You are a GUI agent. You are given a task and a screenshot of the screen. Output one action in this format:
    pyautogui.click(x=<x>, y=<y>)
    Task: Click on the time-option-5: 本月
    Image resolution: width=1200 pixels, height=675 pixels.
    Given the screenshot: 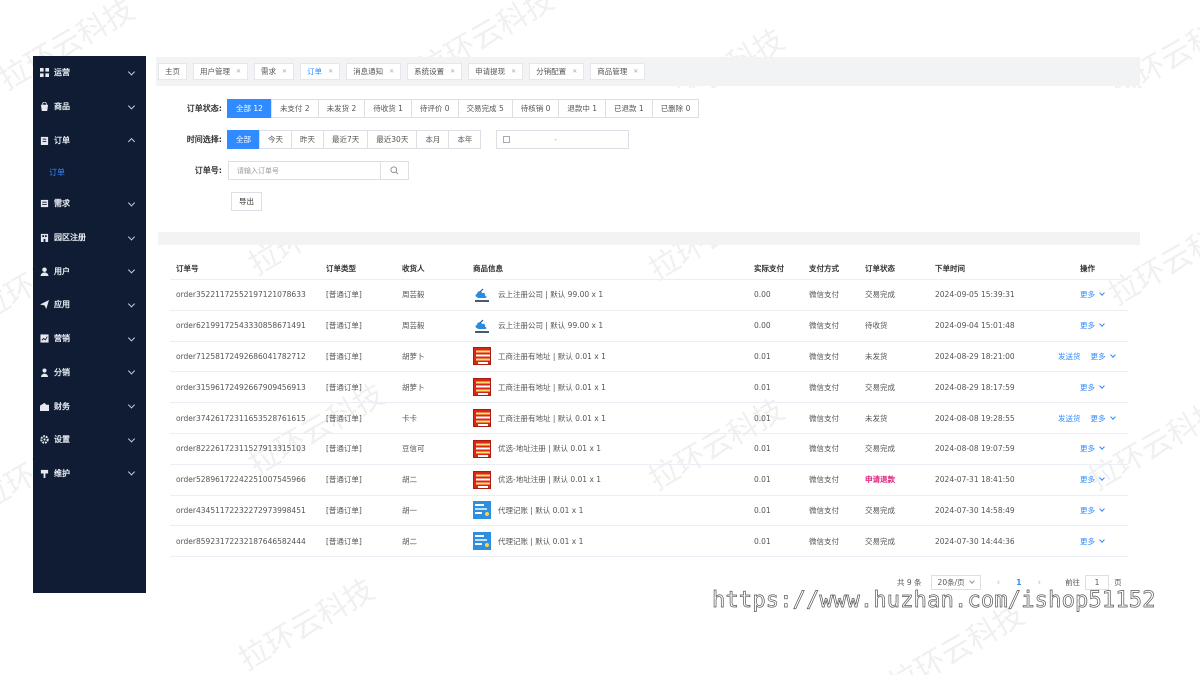 What is the action you would take?
    pyautogui.click(x=433, y=139)
    